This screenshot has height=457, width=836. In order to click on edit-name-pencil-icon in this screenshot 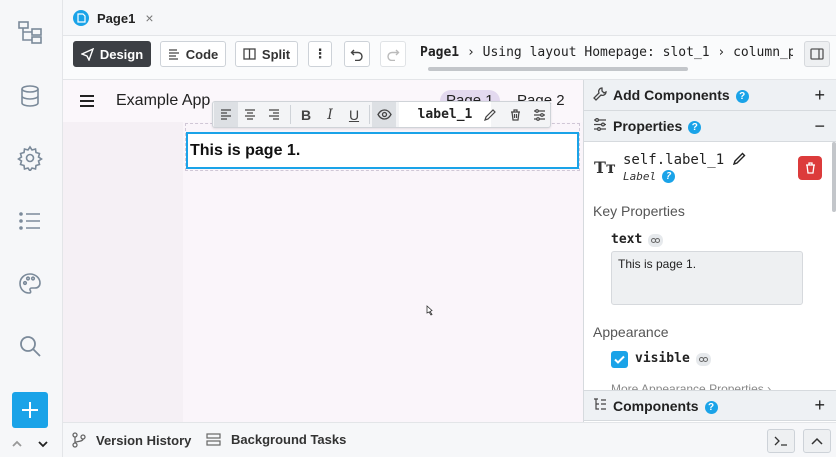, I will do `click(739, 158)`.